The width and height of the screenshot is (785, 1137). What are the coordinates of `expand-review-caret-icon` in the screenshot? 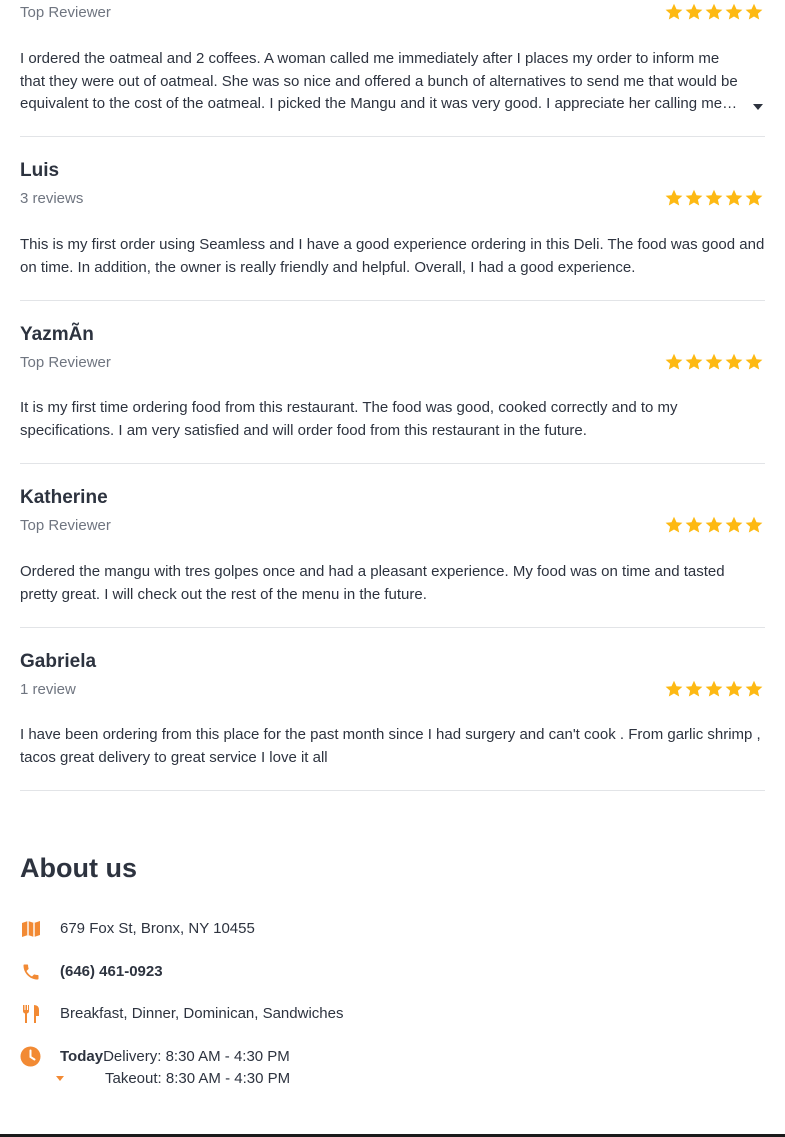 It's located at (758, 107).